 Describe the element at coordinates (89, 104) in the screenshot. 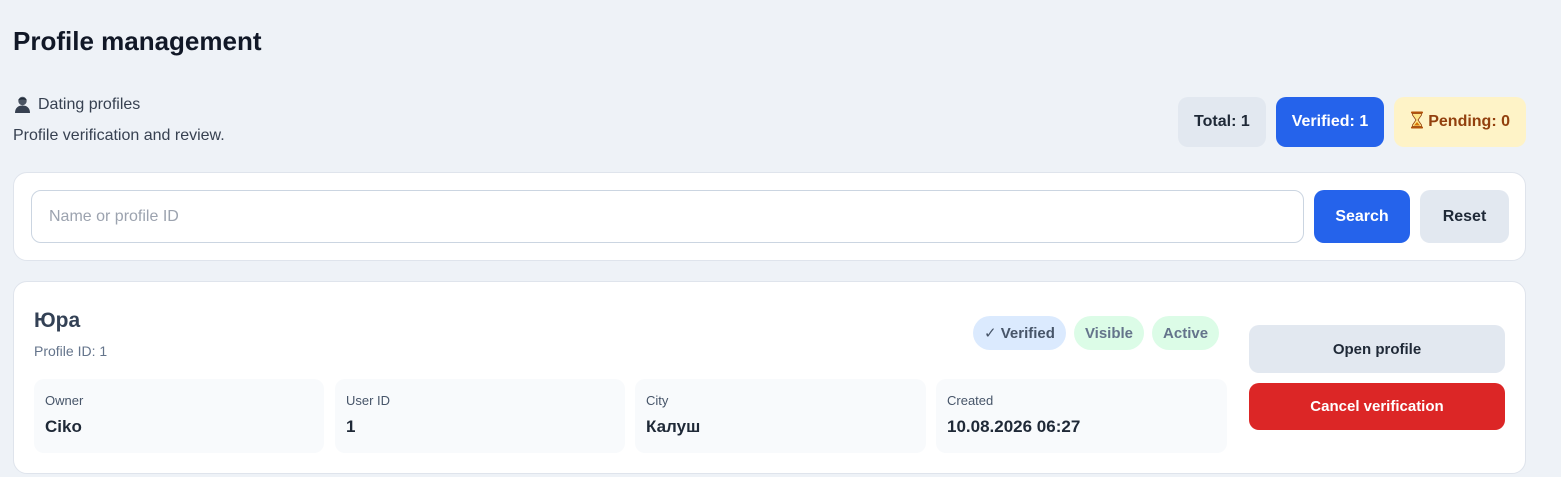

I see `section-label-text: Dating profiles` at that location.